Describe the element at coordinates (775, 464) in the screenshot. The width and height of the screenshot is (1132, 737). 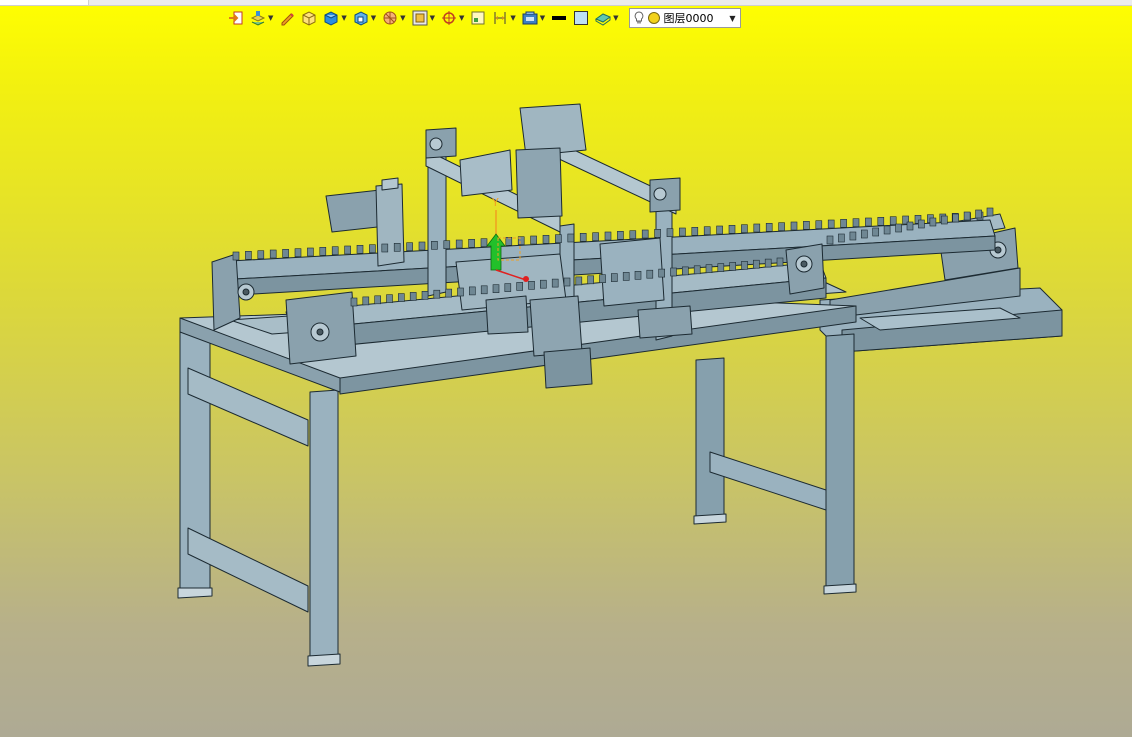
I see `table-legs-back` at that location.